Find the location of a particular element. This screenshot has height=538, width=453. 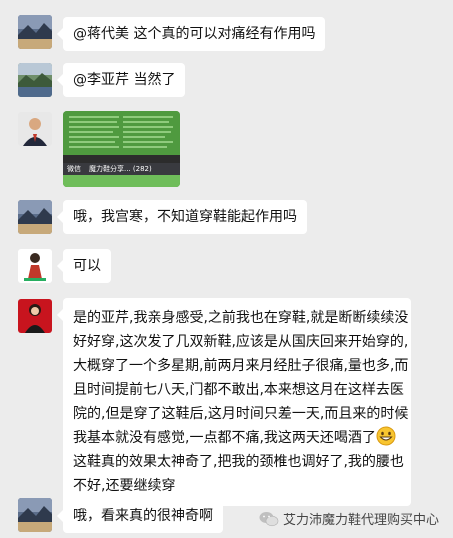

message-bubble: 哦，看来真的很神奇啊 is located at coordinates (140, 516).